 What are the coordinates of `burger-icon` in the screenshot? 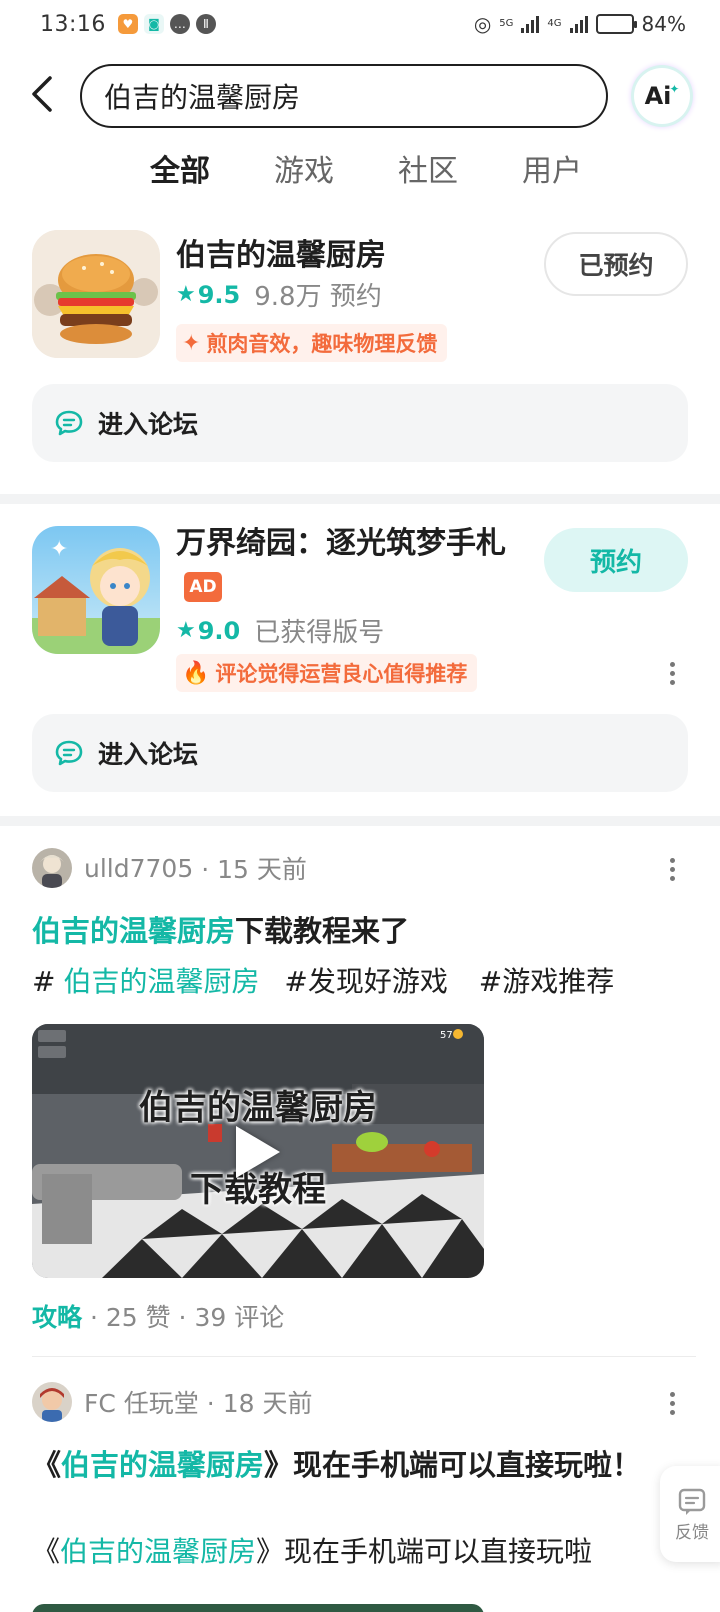 It's located at (96, 294).